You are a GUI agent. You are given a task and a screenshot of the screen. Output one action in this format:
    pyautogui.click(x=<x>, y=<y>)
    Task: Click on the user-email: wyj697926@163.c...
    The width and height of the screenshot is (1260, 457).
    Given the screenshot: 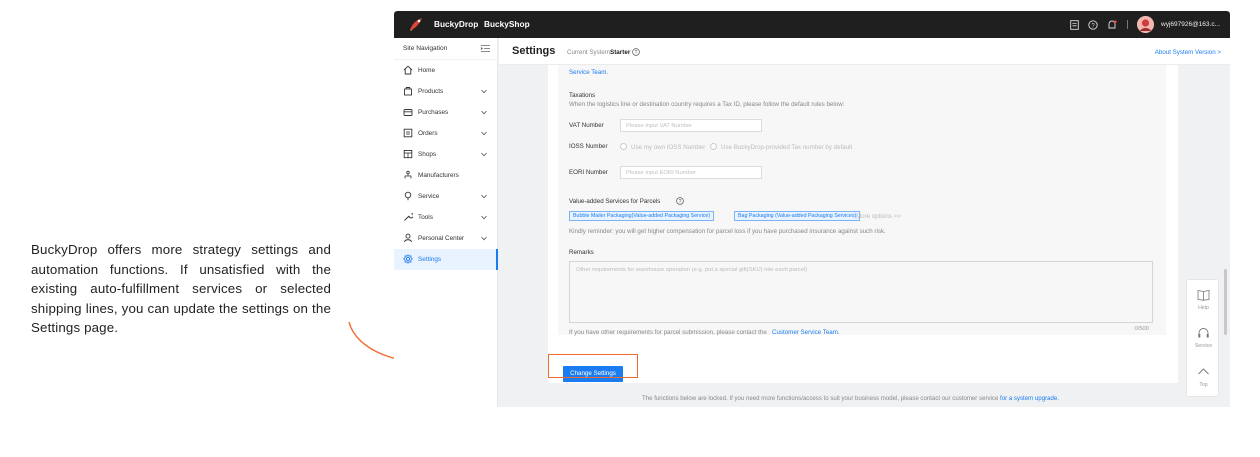 What is the action you would take?
    pyautogui.click(x=1190, y=24)
    